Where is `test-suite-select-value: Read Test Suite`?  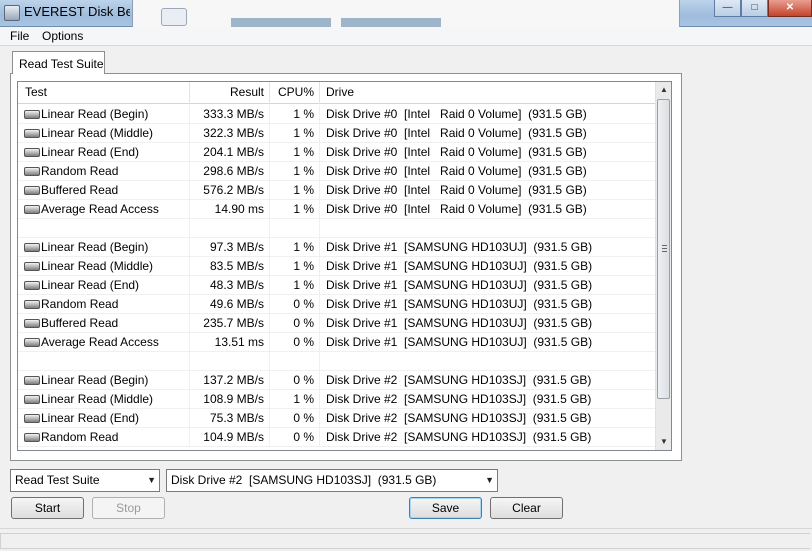
test-suite-select-value: Read Test Suite is located at coordinates (57, 480).